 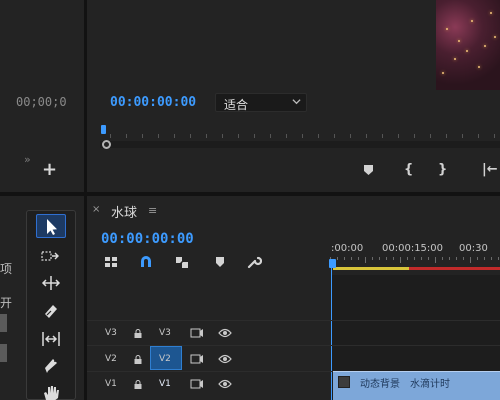 What do you see at coordinates (344, 382) in the screenshot?
I see `clip-fx-icon` at bounding box center [344, 382].